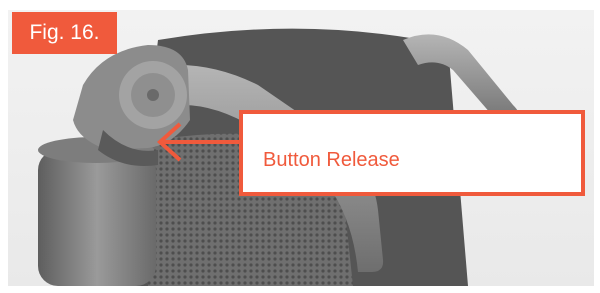  What do you see at coordinates (64, 33) in the screenshot?
I see `figure-label: Fig. 16.` at bounding box center [64, 33].